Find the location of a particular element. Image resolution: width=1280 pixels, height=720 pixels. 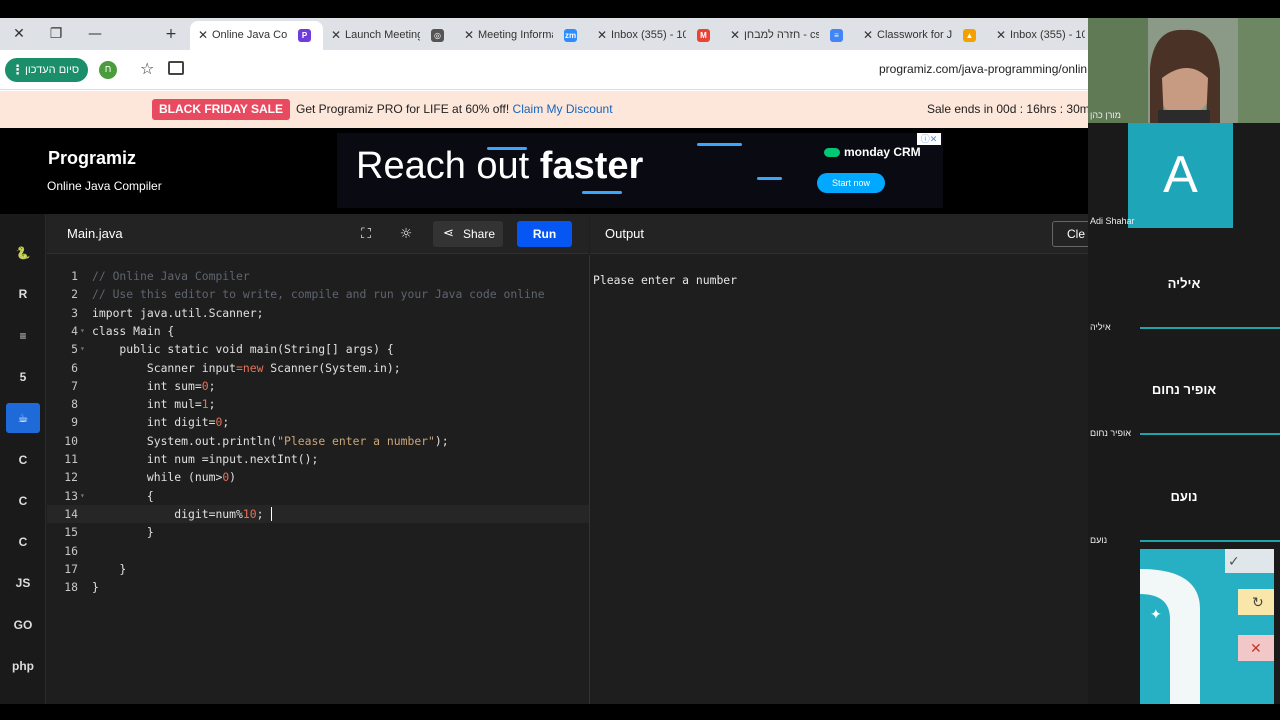

run-button: Run is located at coordinates (544, 234).